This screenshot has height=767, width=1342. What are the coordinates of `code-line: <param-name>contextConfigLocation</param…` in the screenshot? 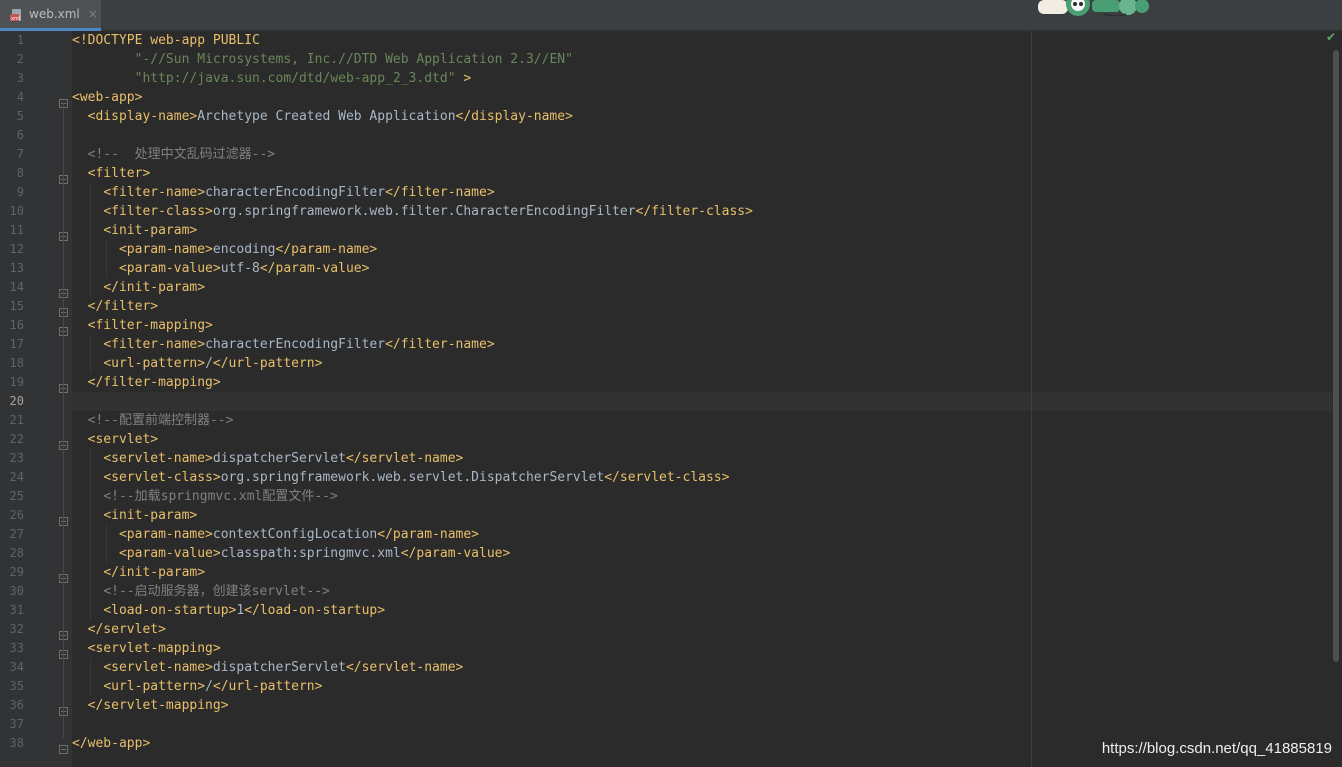 It's located at (275, 534).